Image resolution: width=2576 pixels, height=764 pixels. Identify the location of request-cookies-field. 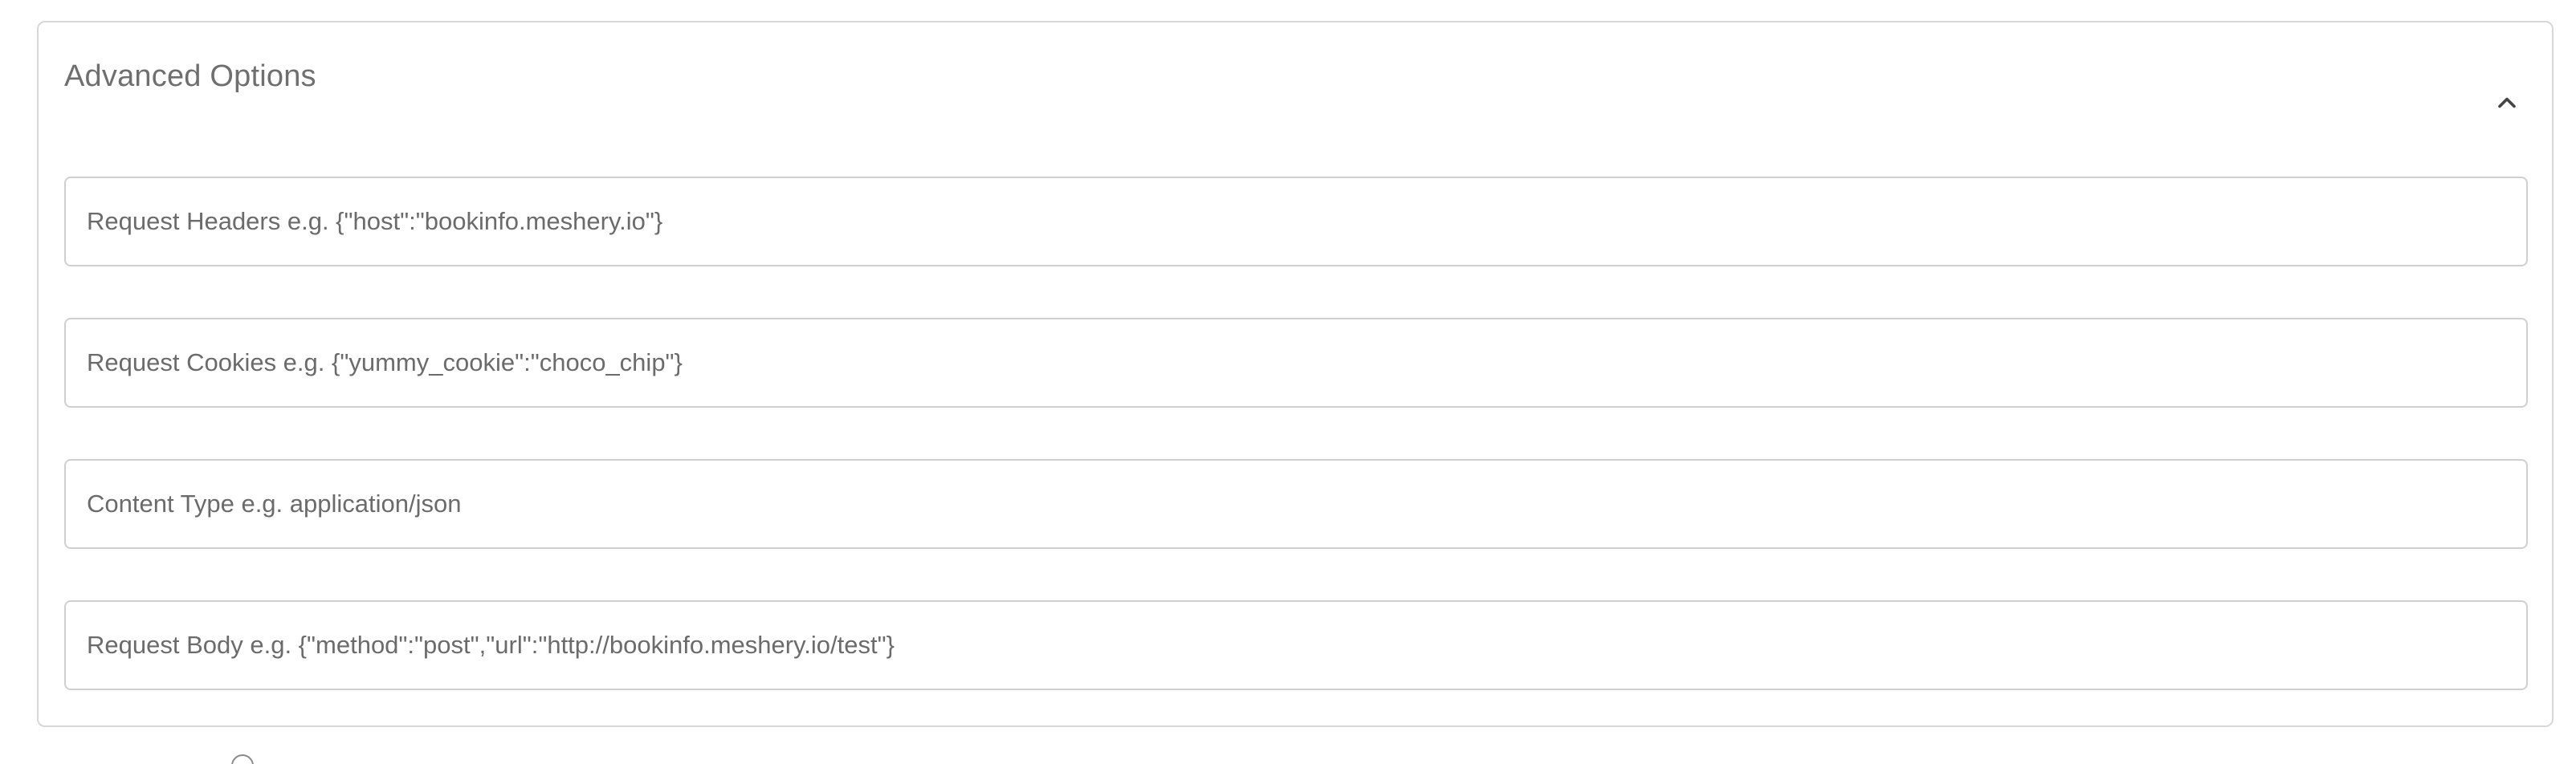
(1296, 363).